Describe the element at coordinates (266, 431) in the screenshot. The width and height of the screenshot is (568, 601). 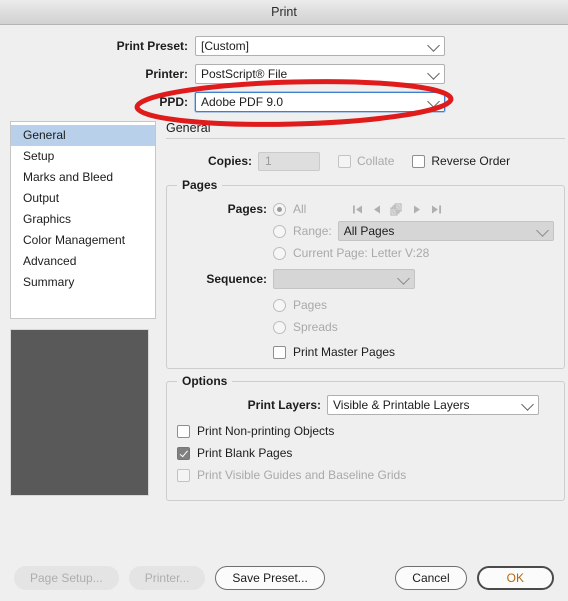
I see `print-non-printing-label: Print Non-printing Objects` at that location.